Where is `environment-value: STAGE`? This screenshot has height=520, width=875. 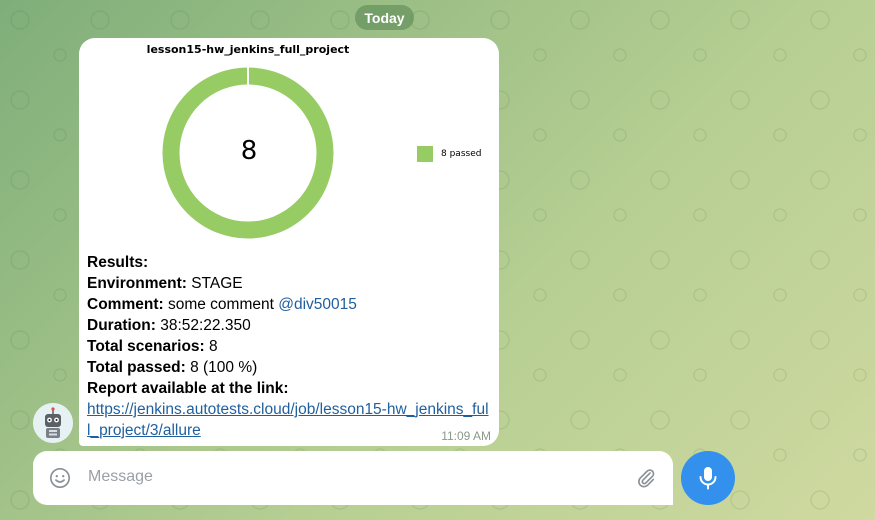 environment-value: STAGE is located at coordinates (217, 283).